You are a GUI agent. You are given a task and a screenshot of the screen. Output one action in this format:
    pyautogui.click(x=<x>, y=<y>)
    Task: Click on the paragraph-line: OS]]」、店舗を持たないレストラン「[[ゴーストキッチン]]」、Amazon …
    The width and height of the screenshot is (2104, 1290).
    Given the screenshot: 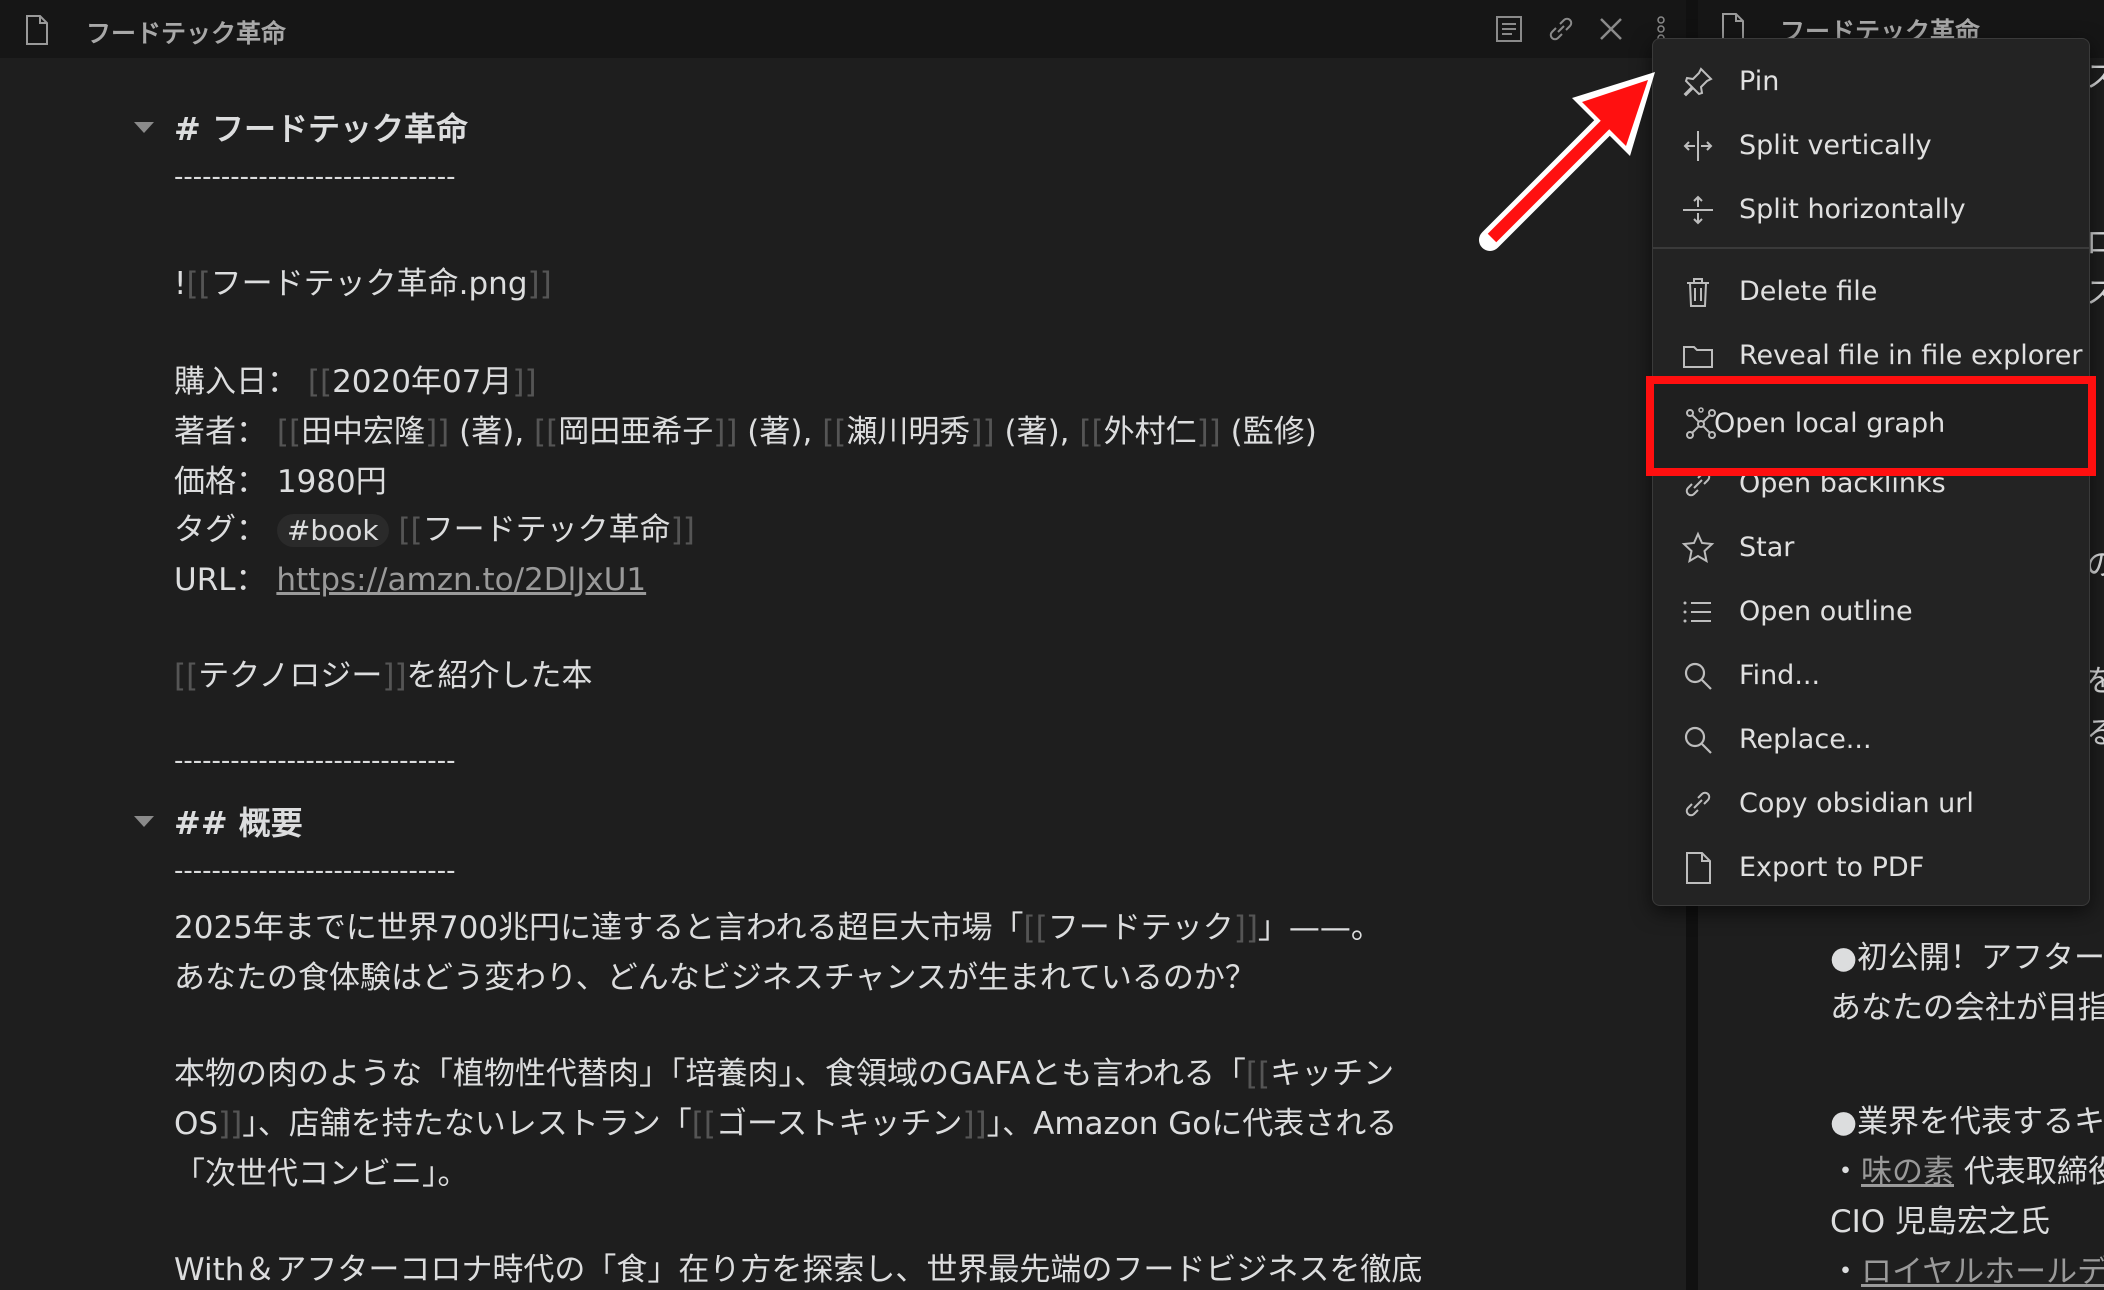 What is the action you would take?
    pyautogui.click(x=786, y=1124)
    